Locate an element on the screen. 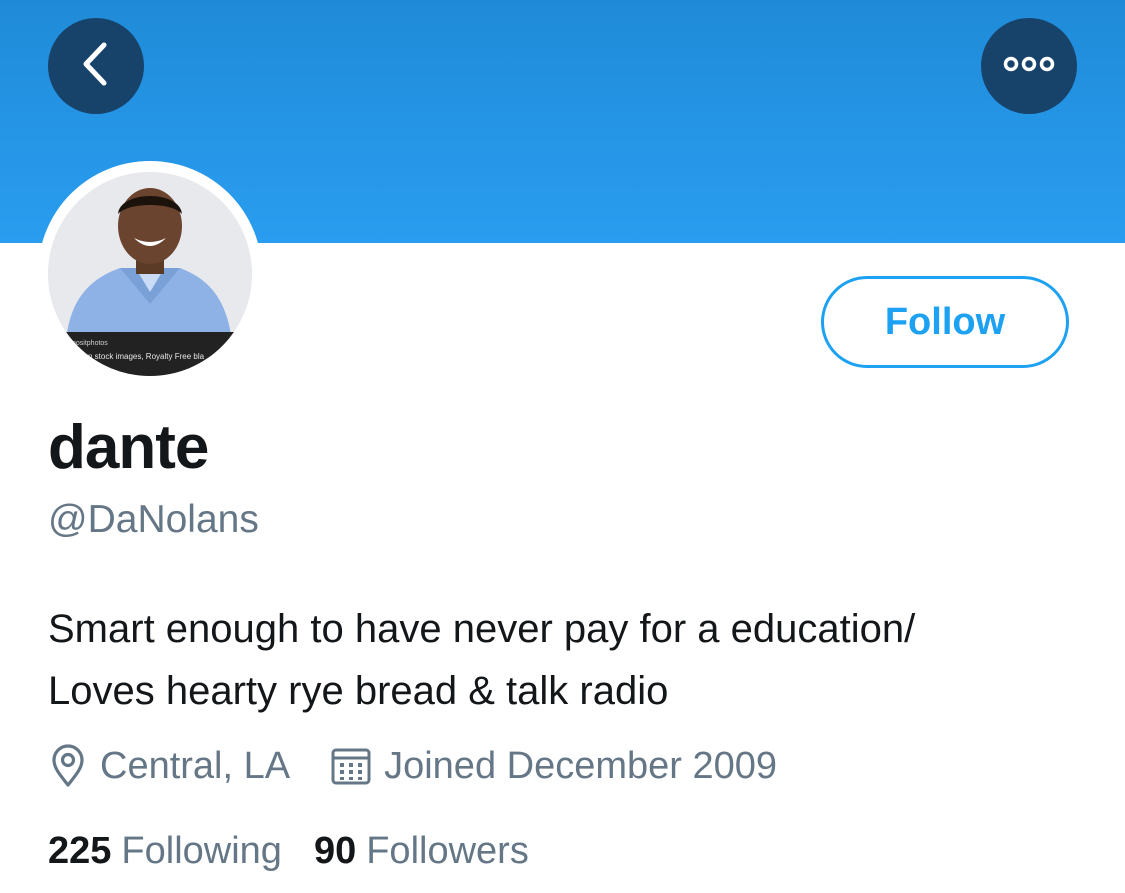 The height and width of the screenshot is (893, 1125). followers-count: 90 is located at coordinates (335, 850).